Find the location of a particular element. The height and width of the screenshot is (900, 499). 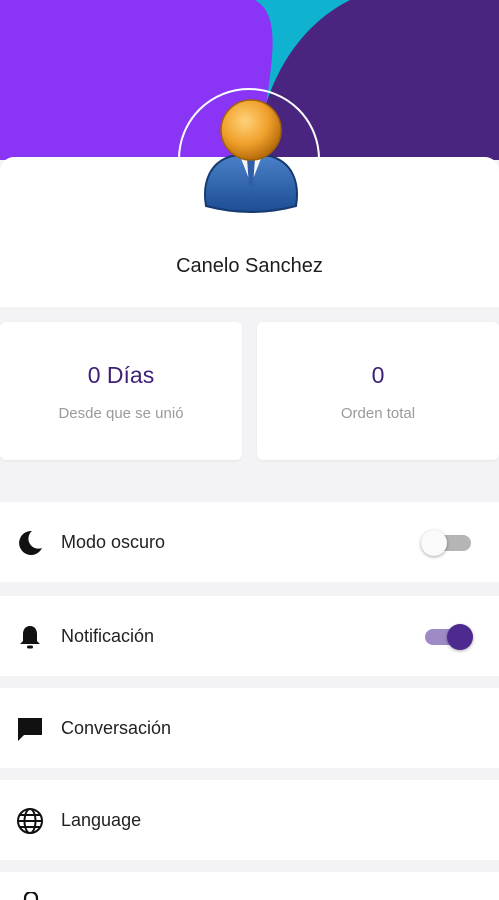

stat-value-orders: 0 is located at coordinates (378, 375).